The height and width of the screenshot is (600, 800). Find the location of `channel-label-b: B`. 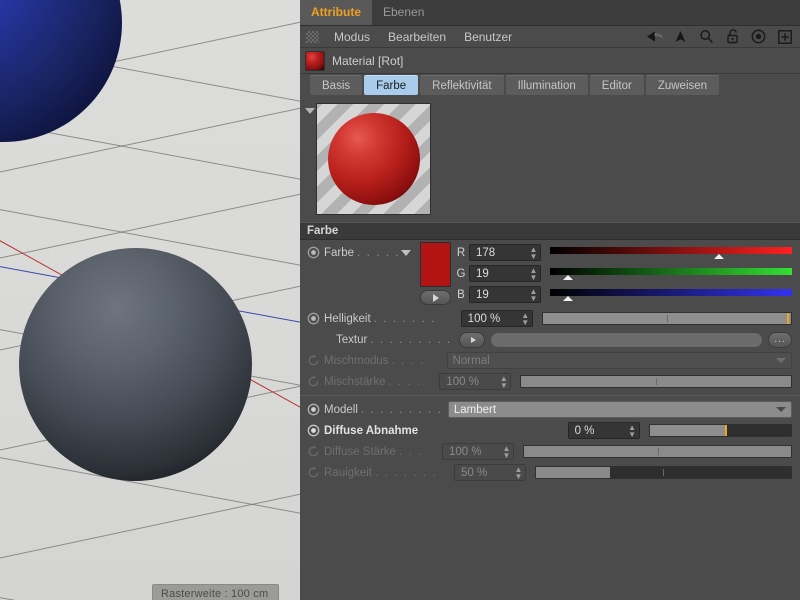

channel-label-b: B is located at coordinates (461, 294).